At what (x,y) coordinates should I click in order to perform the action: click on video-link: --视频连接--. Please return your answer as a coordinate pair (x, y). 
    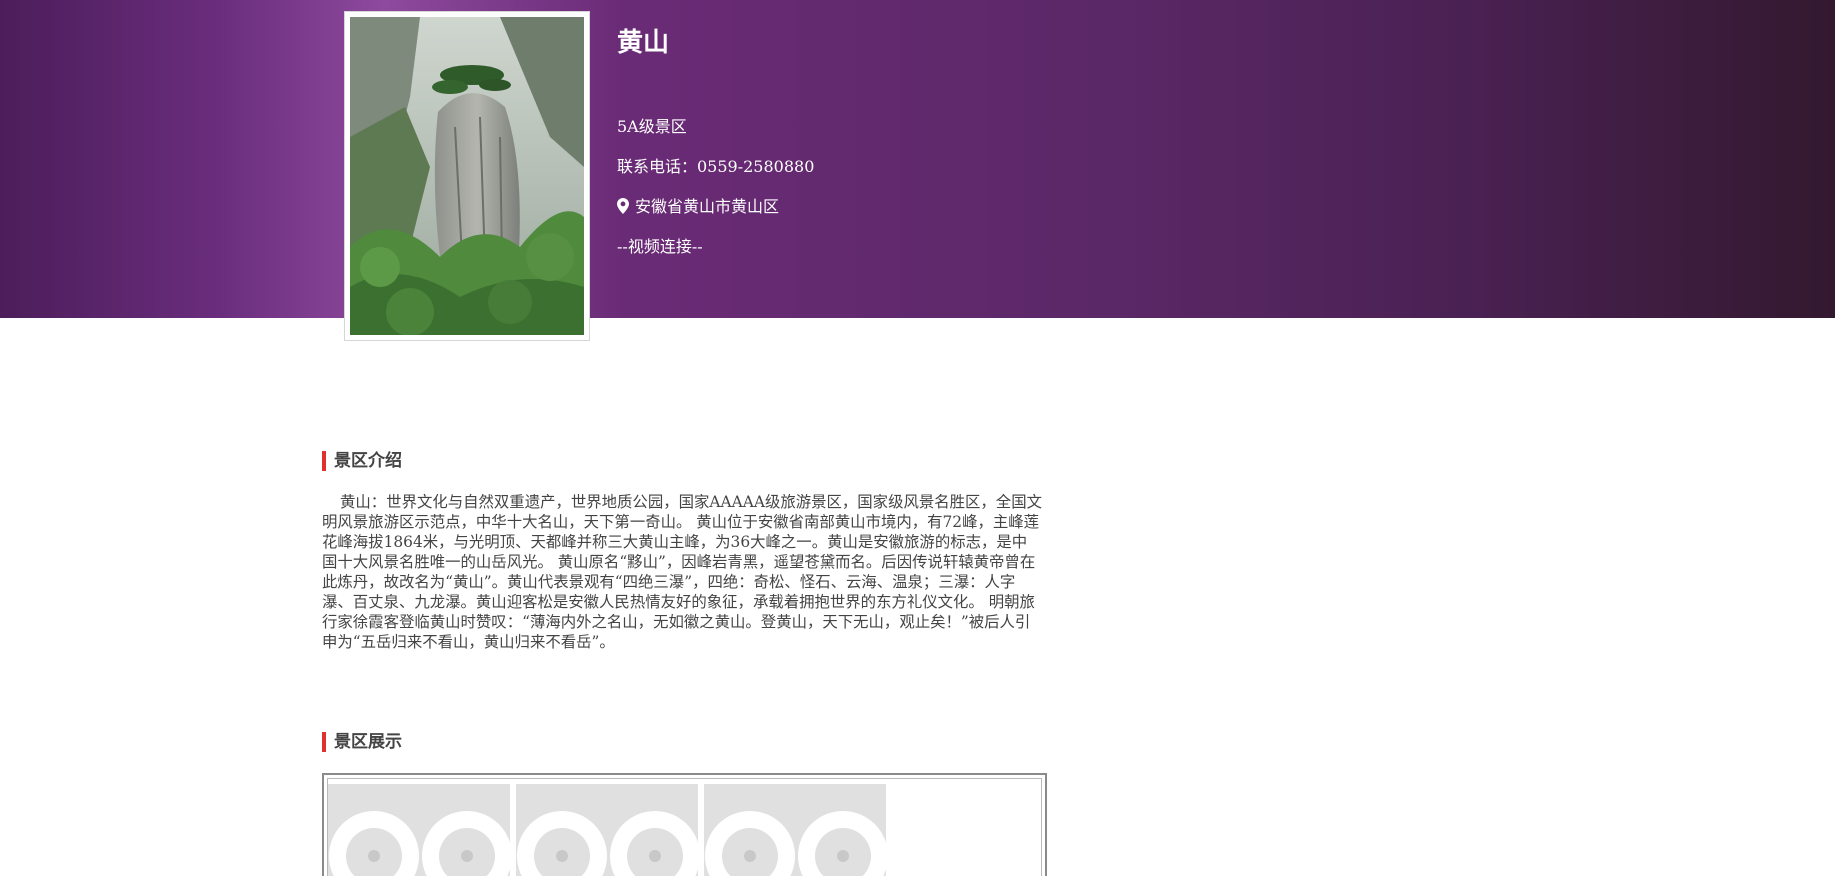
    Looking at the image, I should click on (660, 247).